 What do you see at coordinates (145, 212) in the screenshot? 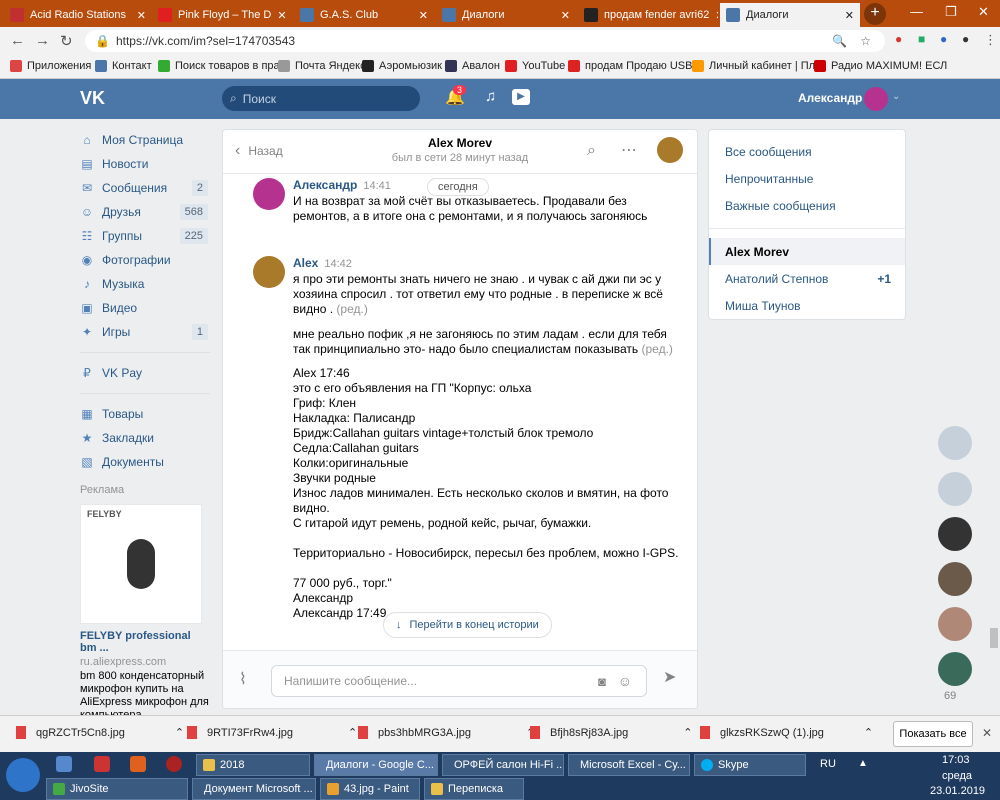
I see `menu-item-friends: ☺ Друзья 568` at bounding box center [145, 212].